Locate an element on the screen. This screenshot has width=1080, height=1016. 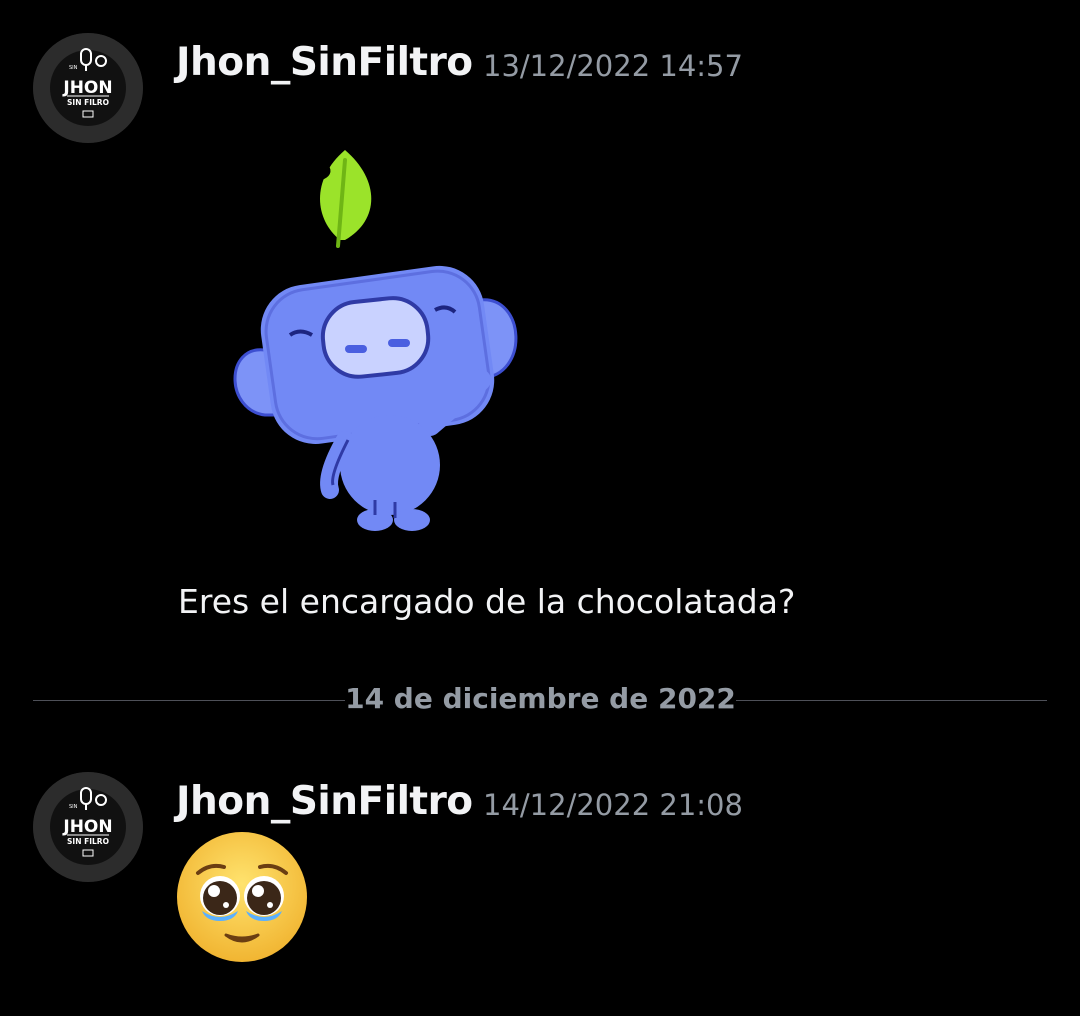
wumpus-waving-sticker is located at coordinates (380, 340).